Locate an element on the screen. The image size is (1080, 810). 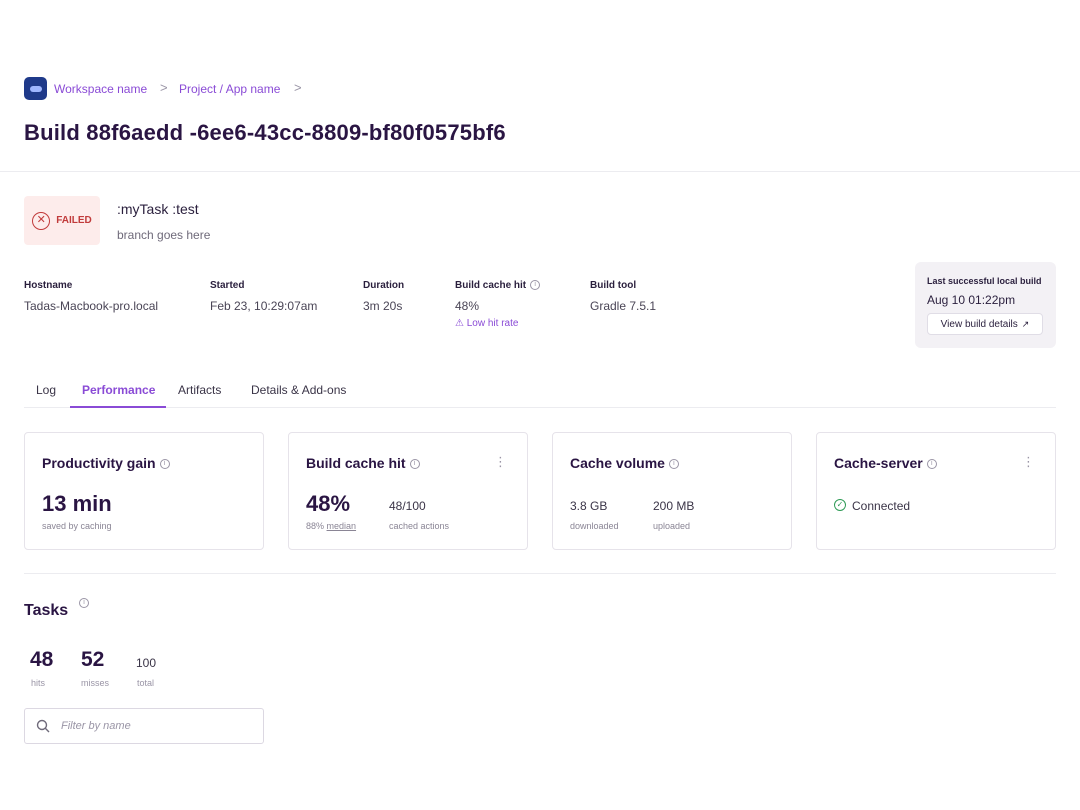
tabs-divider is located at coordinates (540, 407).